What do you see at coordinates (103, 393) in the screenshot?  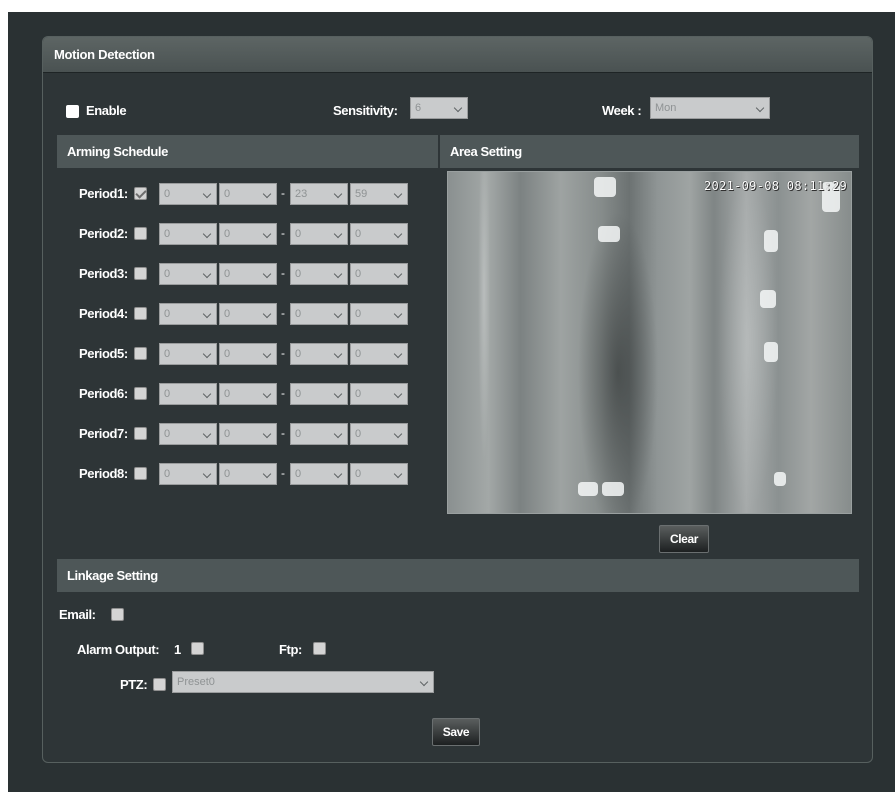 I see `period-label: Period6:` at bounding box center [103, 393].